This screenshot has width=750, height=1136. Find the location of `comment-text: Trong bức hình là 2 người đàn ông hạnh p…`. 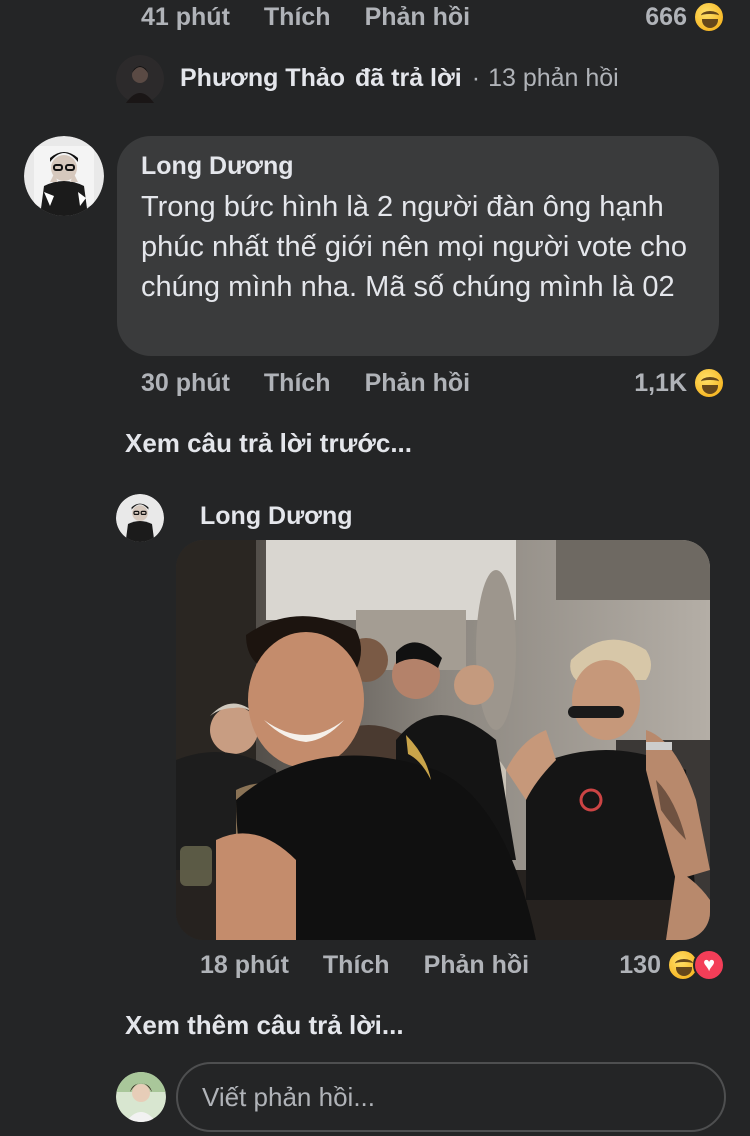

comment-text: Trong bức hình là 2 người đàn ông hạnh p… is located at coordinates (414, 247).